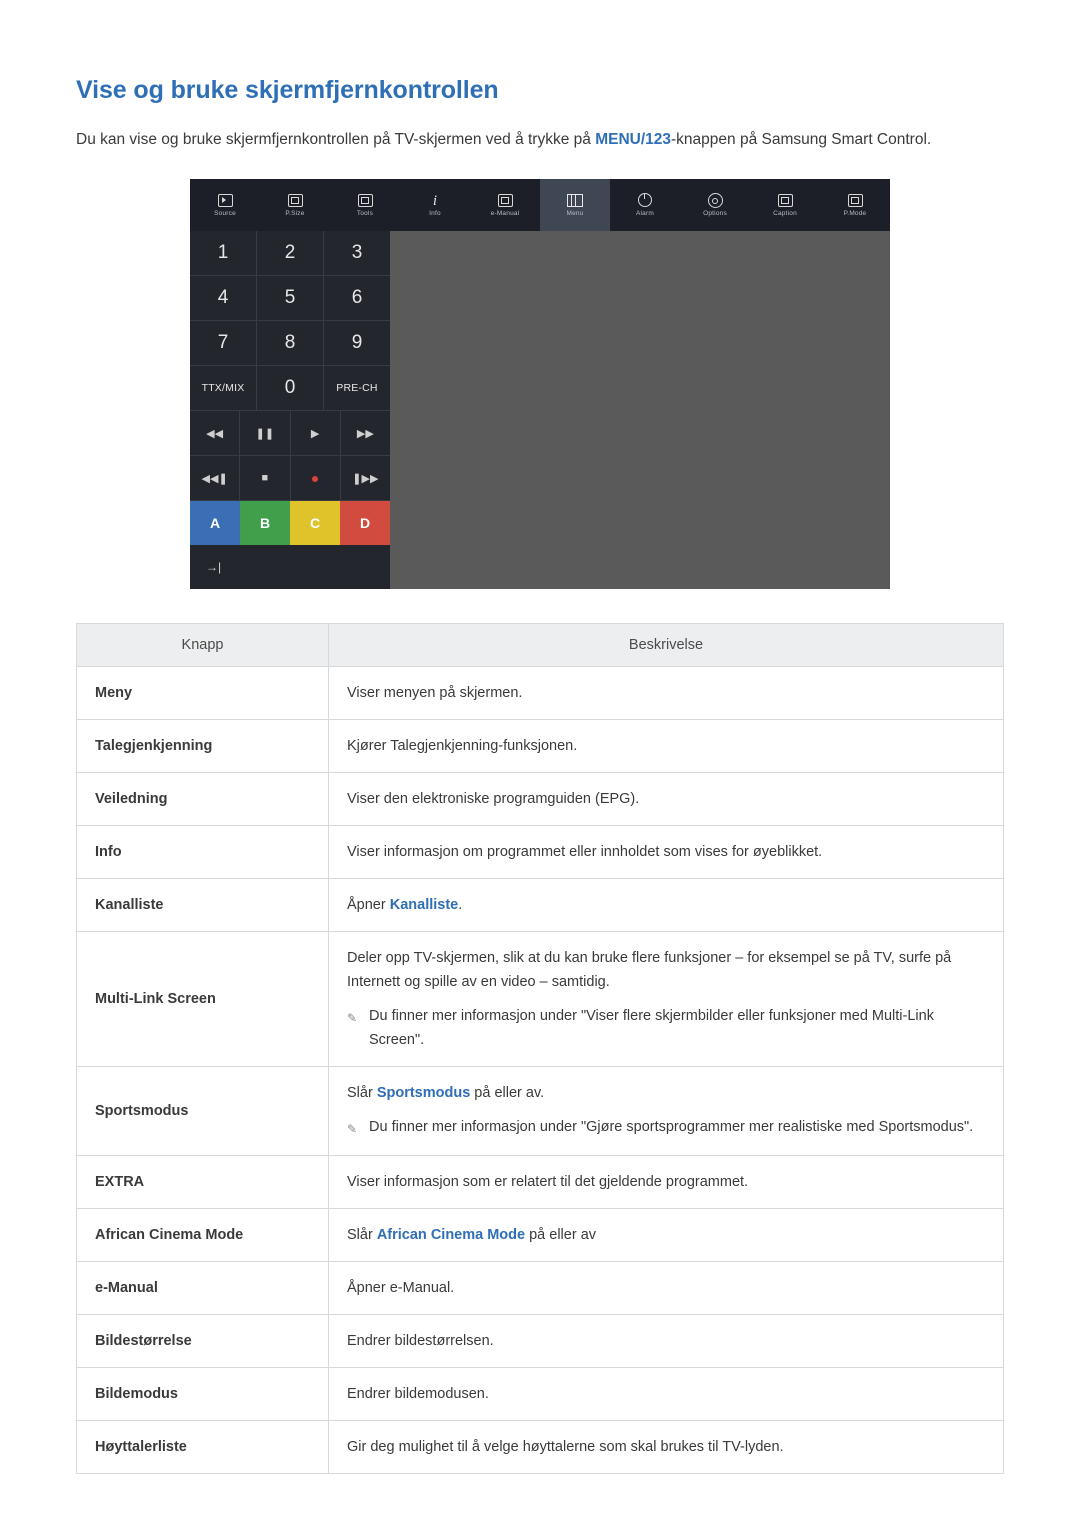  I want to click on row-description: Viser menyen på skjermen., so click(666, 693).